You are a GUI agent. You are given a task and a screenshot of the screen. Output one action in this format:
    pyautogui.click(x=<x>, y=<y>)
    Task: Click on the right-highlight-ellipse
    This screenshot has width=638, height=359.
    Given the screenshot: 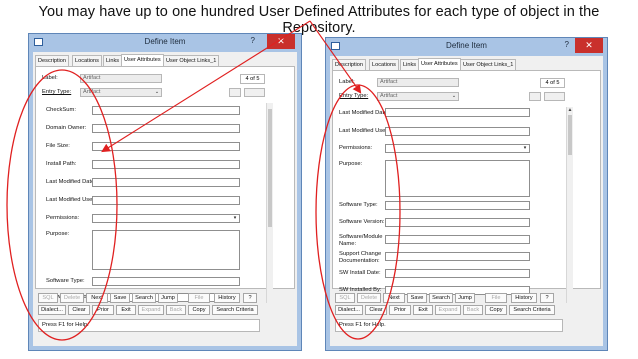 What is the action you would take?
    pyautogui.click(x=358, y=212)
    